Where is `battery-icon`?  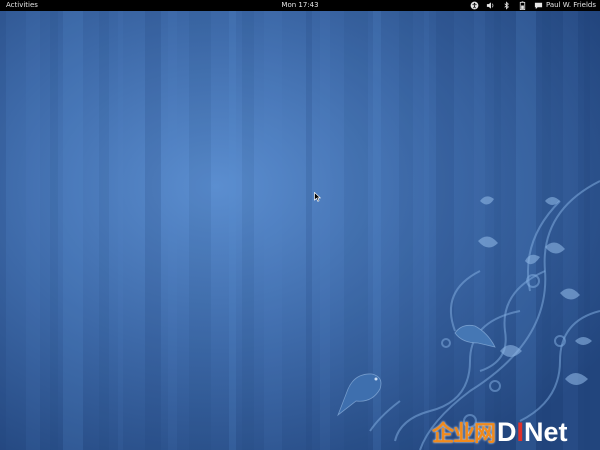
battery-icon is located at coordinates (522, 5).